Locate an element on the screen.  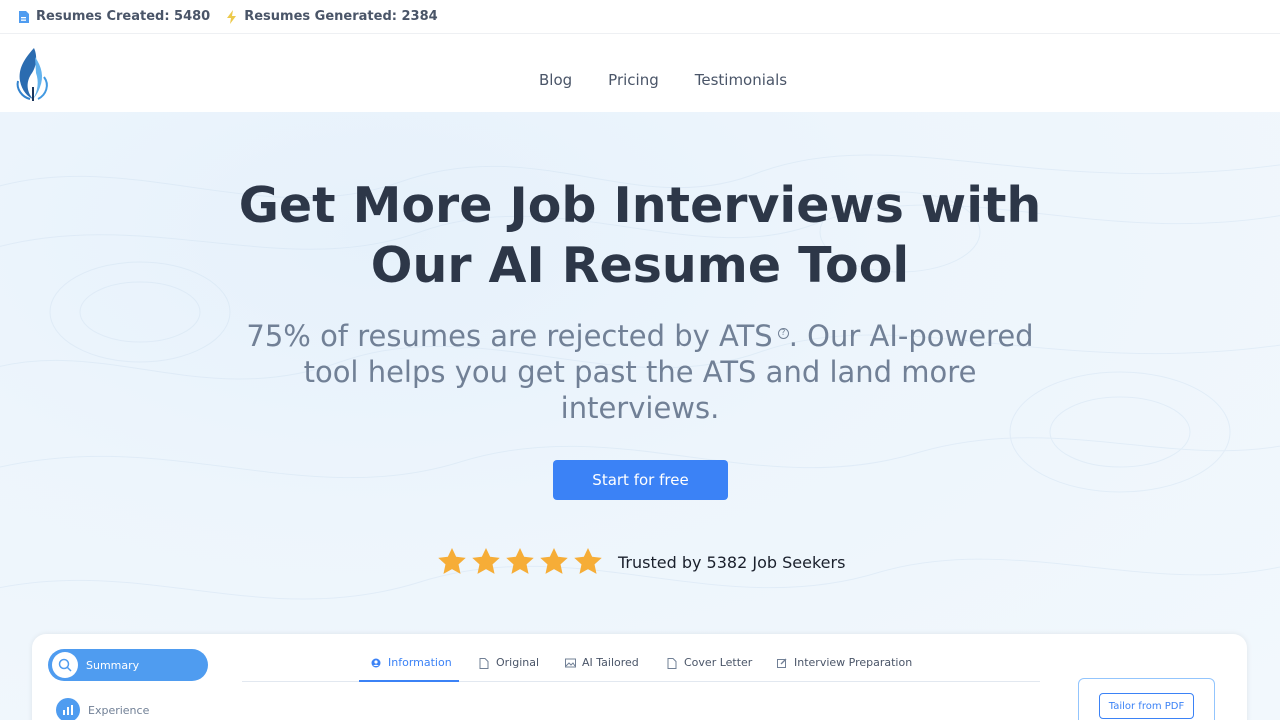
tailor-from-pdf-button: Tailor from PDF is located at coordinates (1146, 706).